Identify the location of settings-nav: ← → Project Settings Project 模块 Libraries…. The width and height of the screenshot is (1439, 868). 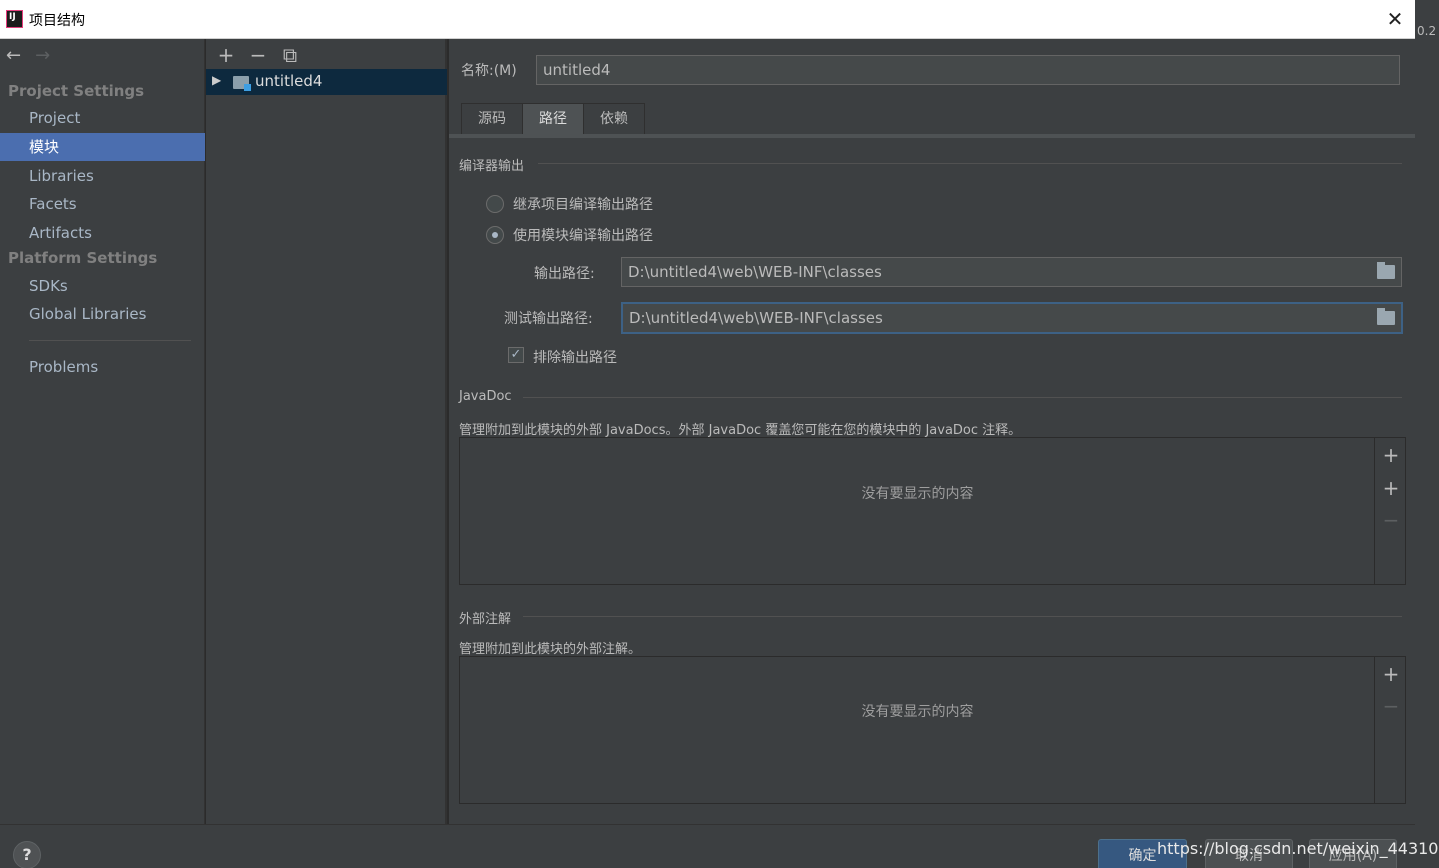
(102, 431).